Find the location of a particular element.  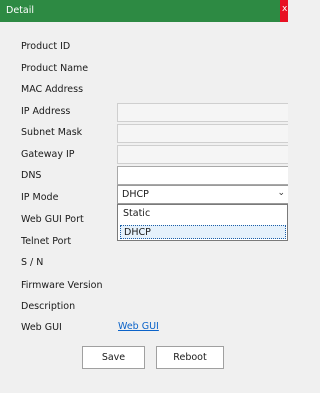

web-gui-link: Web GUI is located at coordinates (138, 326).